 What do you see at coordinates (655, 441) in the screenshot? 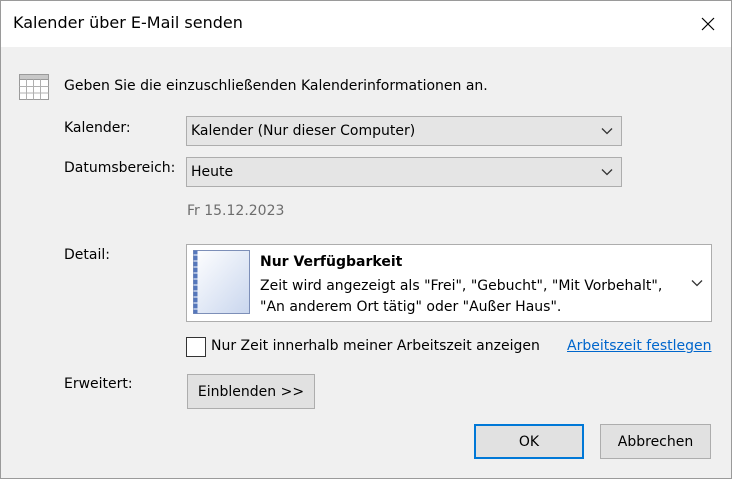
I see `cancel-button: Abbrechen` at bounding box center [655, 441].